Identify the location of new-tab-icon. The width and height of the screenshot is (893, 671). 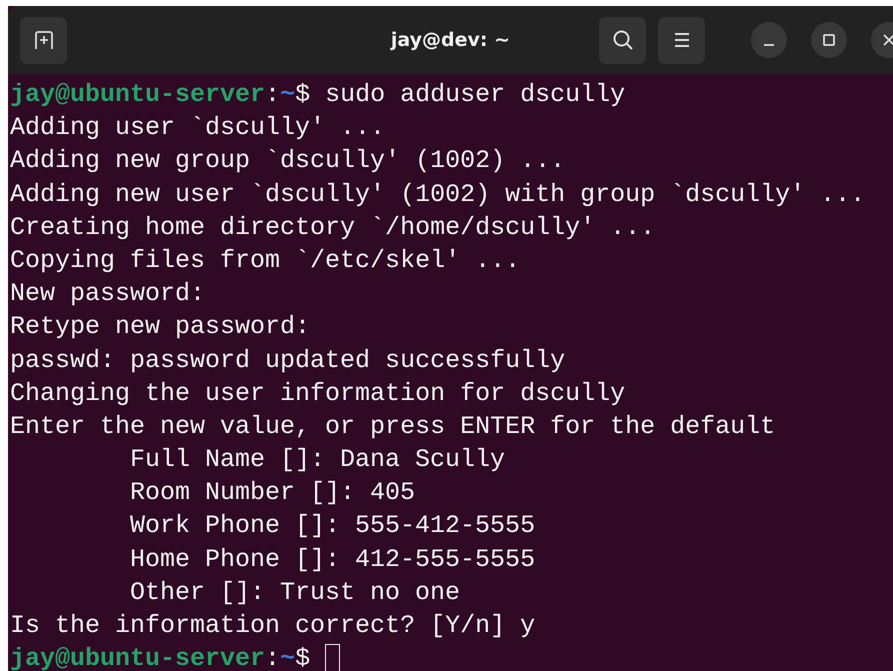
(43, 40).